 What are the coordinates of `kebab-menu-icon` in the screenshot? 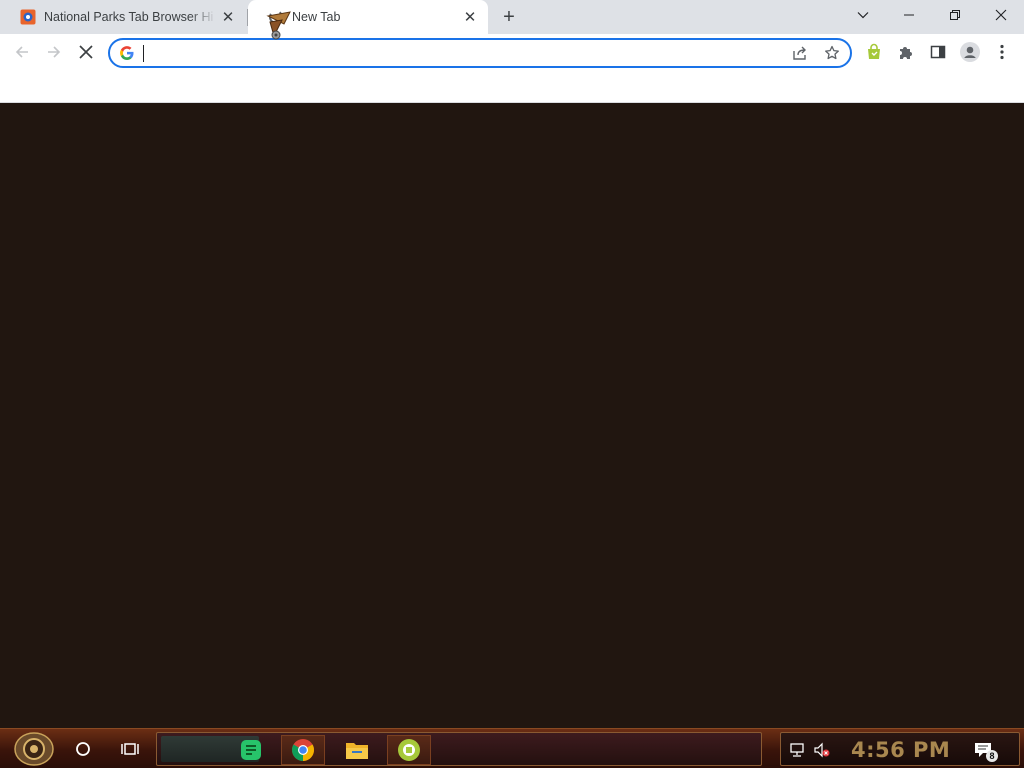 It's located at (1002, 52).